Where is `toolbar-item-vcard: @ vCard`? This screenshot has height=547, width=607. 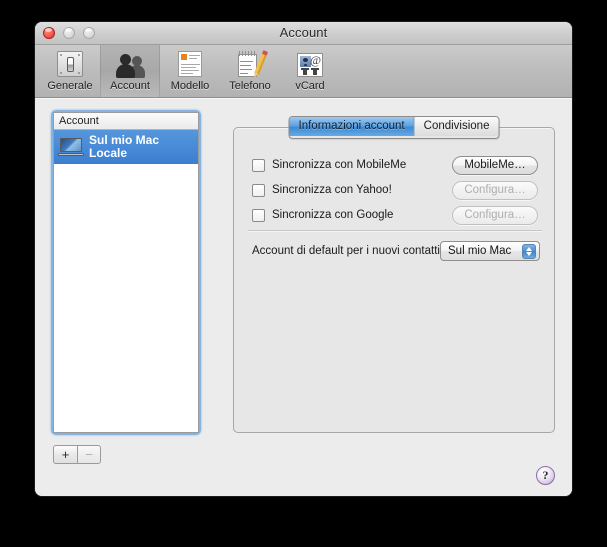 toolbar-item-vcard: @ vCard is located at coordinates (310, 71).